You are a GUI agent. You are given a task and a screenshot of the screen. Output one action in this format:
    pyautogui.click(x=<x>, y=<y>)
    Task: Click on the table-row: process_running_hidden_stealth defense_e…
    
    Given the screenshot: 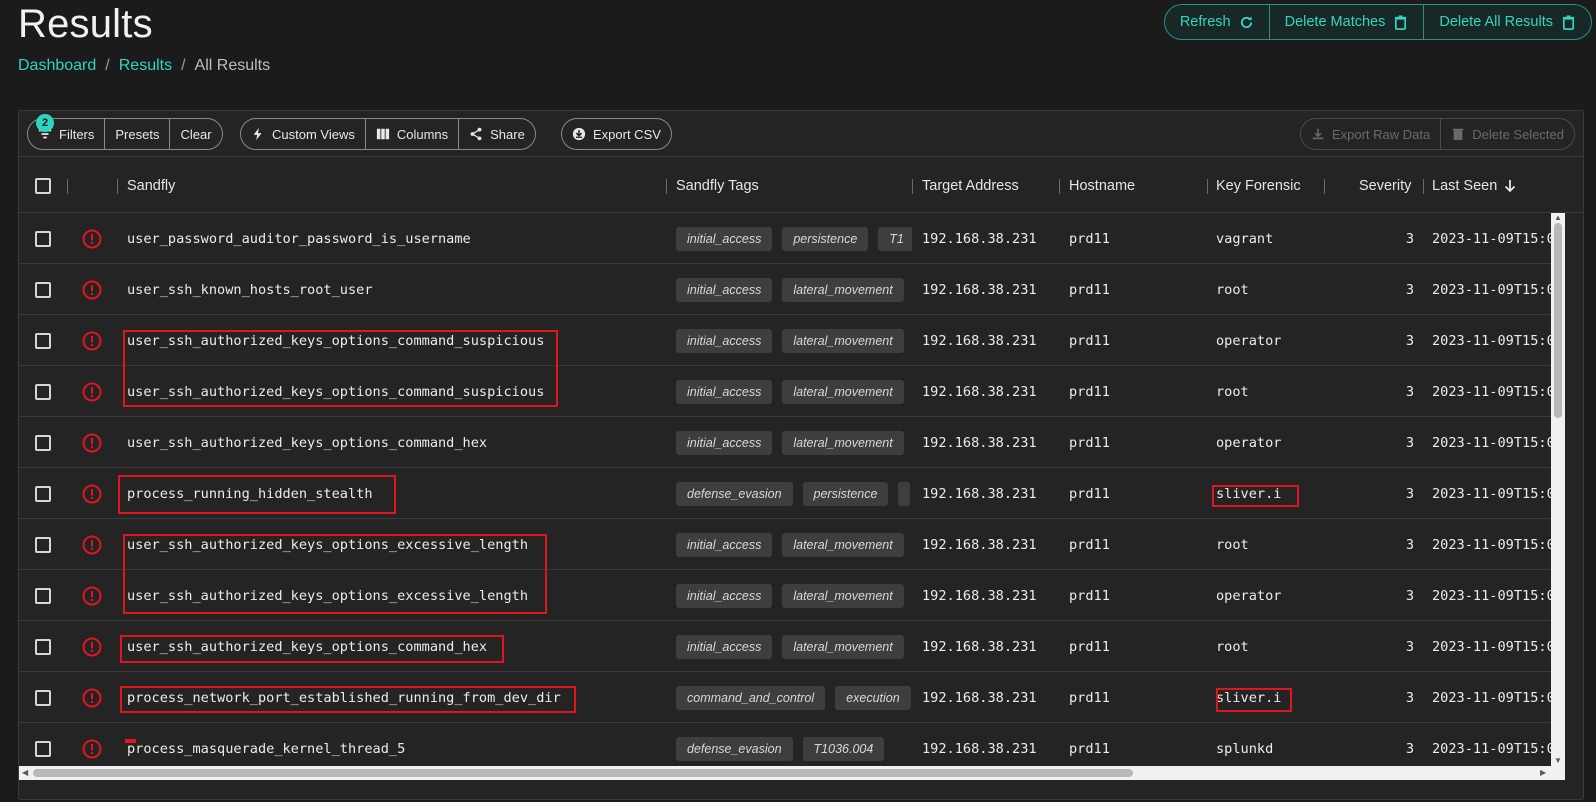 What is the action you would take?
    pyautogui.click(x=785, y=493)
    